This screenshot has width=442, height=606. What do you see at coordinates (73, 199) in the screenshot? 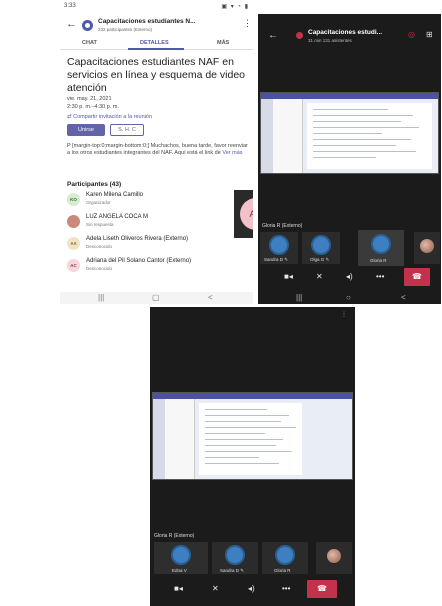
I see `avatar: KO` at bounding box center [73, 199].